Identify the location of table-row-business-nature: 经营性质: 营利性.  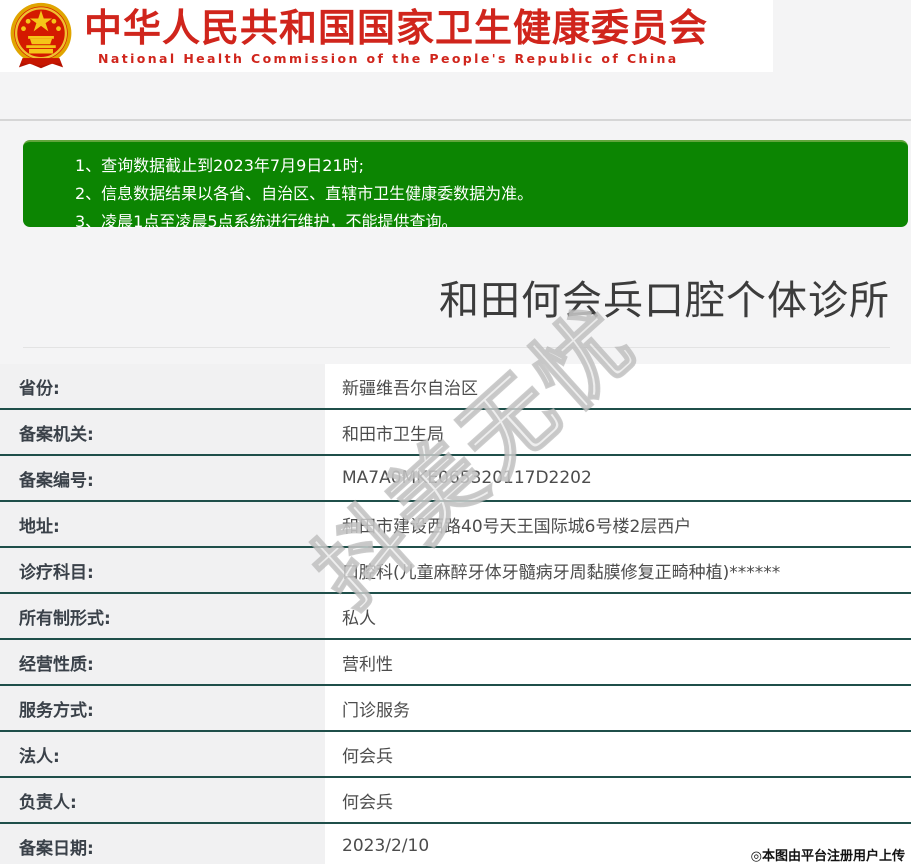
(455, 663).